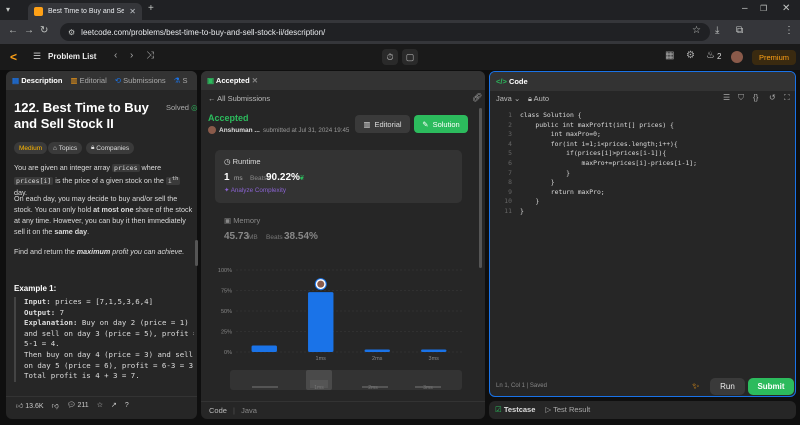 This screenshot has width=800, height=425. Describe the element at coordinates (774, 57) in the screenshot. I see `premium-button: Premium` at that location.